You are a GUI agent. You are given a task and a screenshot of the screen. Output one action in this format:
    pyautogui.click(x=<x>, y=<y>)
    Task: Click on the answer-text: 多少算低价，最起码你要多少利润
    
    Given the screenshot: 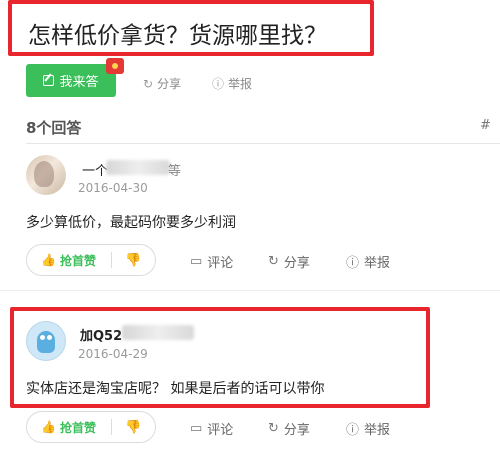 What is the action you would take?
    pyautogui.click(x=131, y=223)
    